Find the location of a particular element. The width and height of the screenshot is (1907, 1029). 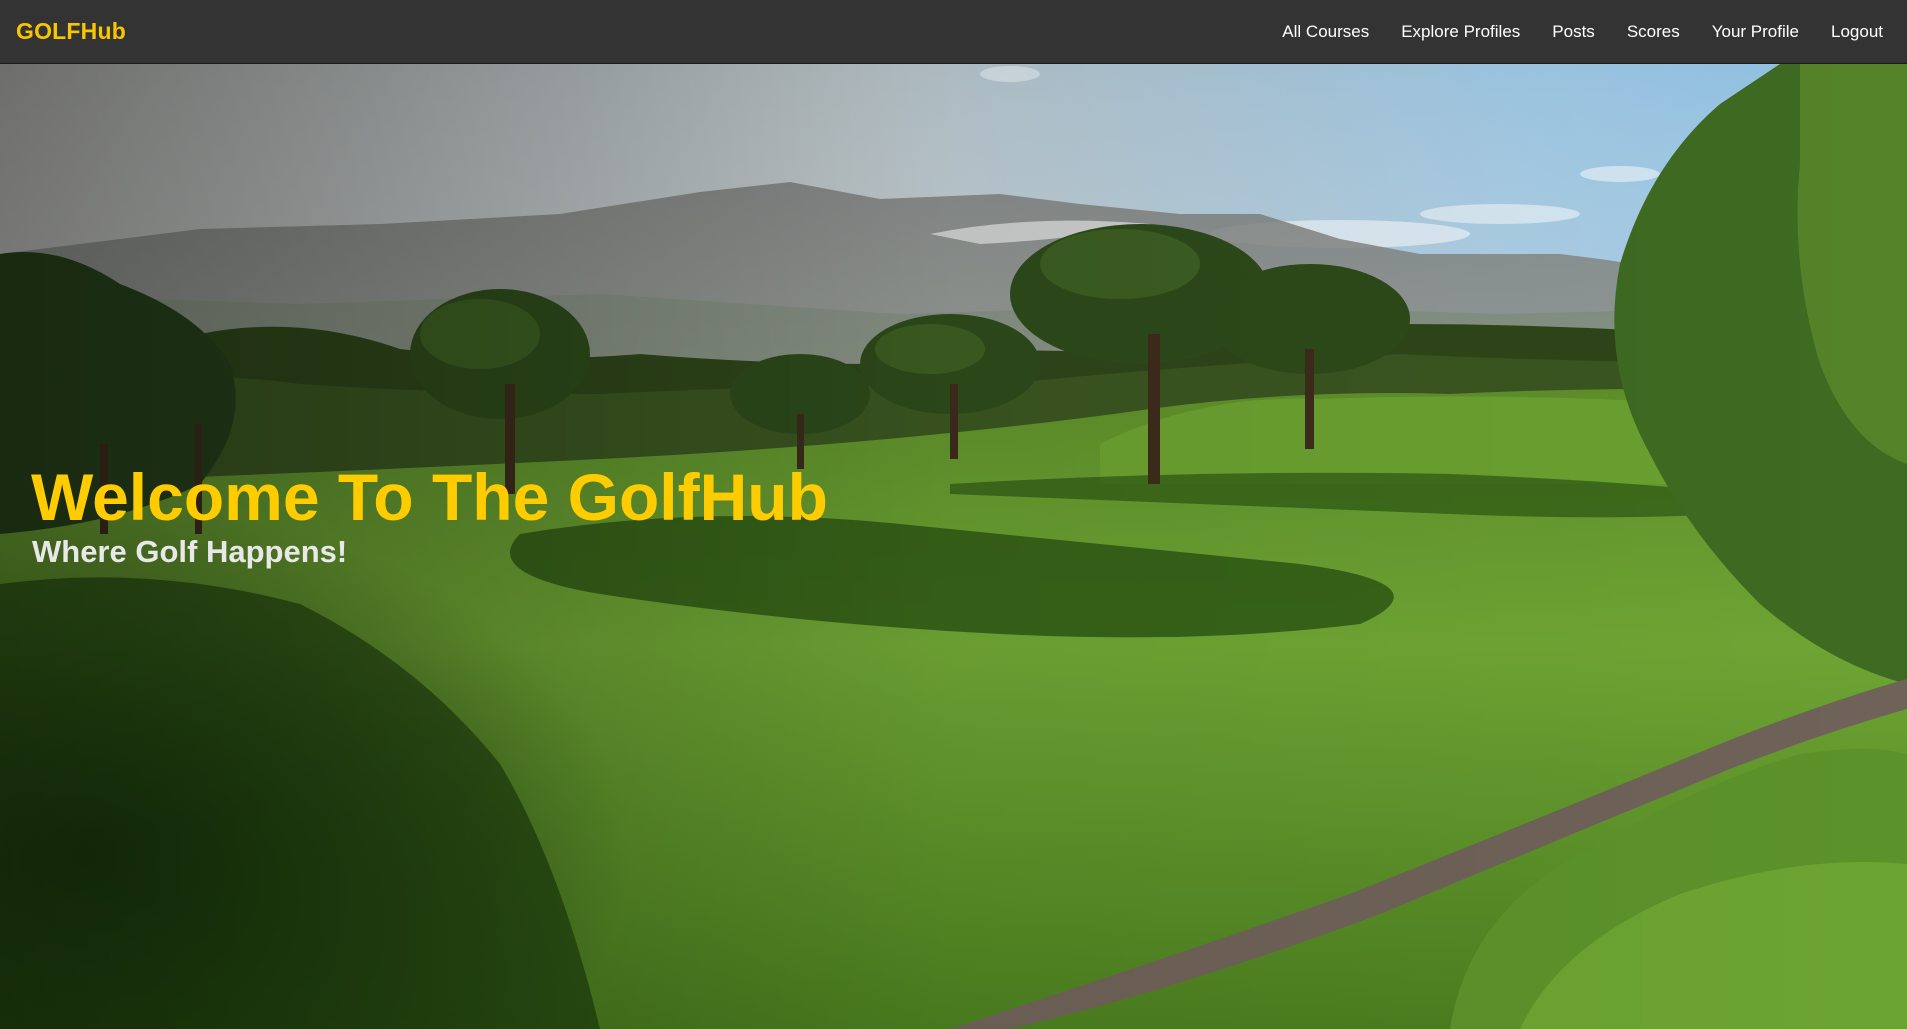

nav-all-courses-link: All Courses is located at coordinates (1325, 32).